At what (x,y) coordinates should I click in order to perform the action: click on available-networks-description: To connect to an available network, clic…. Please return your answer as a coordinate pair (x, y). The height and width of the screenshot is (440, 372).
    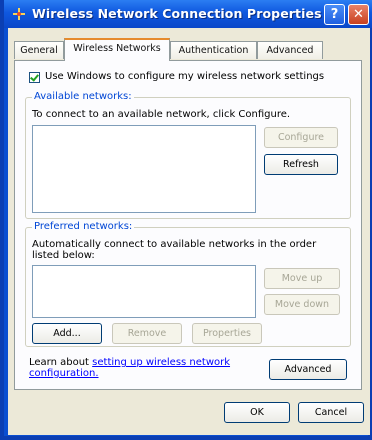
    Looking at the image, I should click on (161, 114).